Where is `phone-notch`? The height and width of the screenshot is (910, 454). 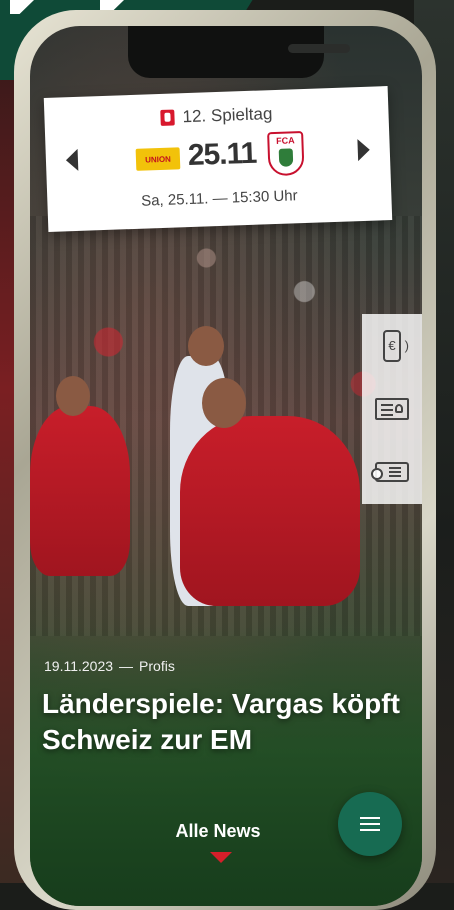
phone-notch is located at coordinates (239, 52).